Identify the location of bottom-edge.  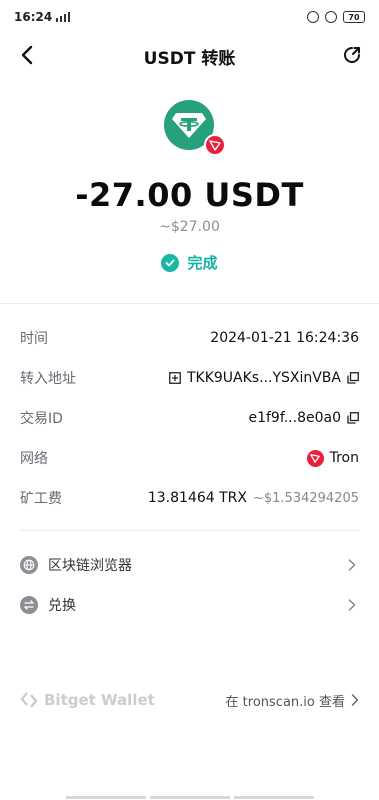
(189, 798).